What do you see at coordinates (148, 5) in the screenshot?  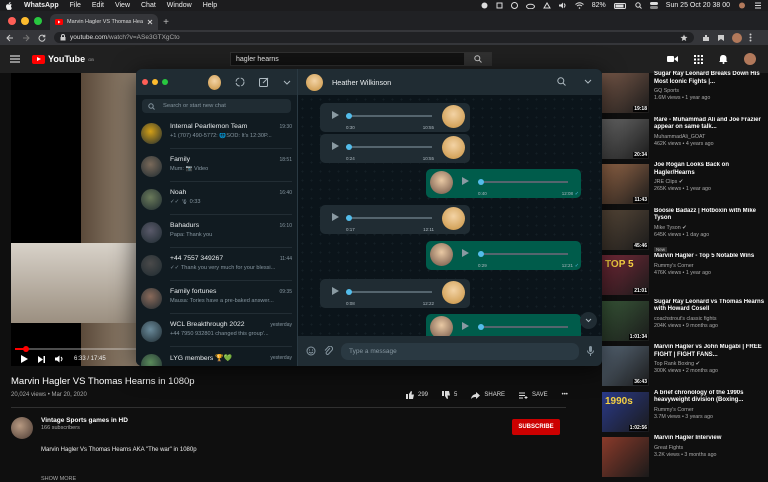 I see `menu-chat: Chat` at bounding box center [148, 5].